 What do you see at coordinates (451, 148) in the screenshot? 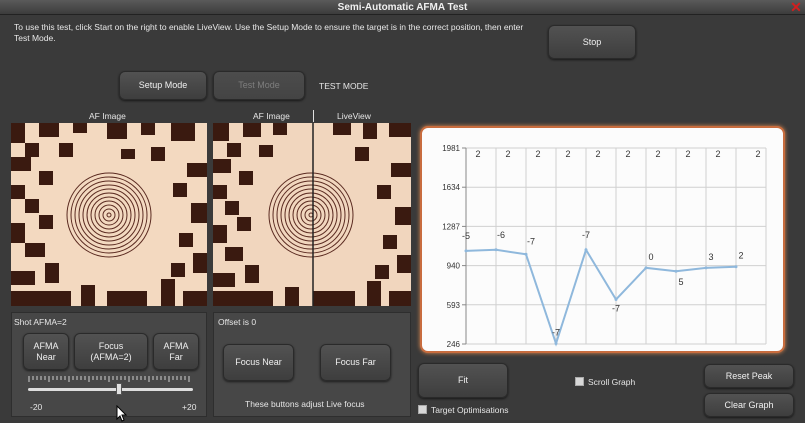
I see `y-tick-label: 1981` at bounding box center [451, 148].